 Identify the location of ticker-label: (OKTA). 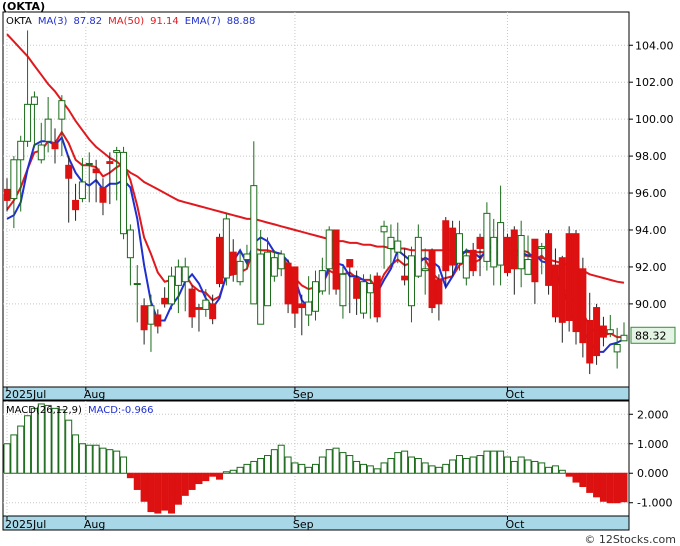
(23, 6).